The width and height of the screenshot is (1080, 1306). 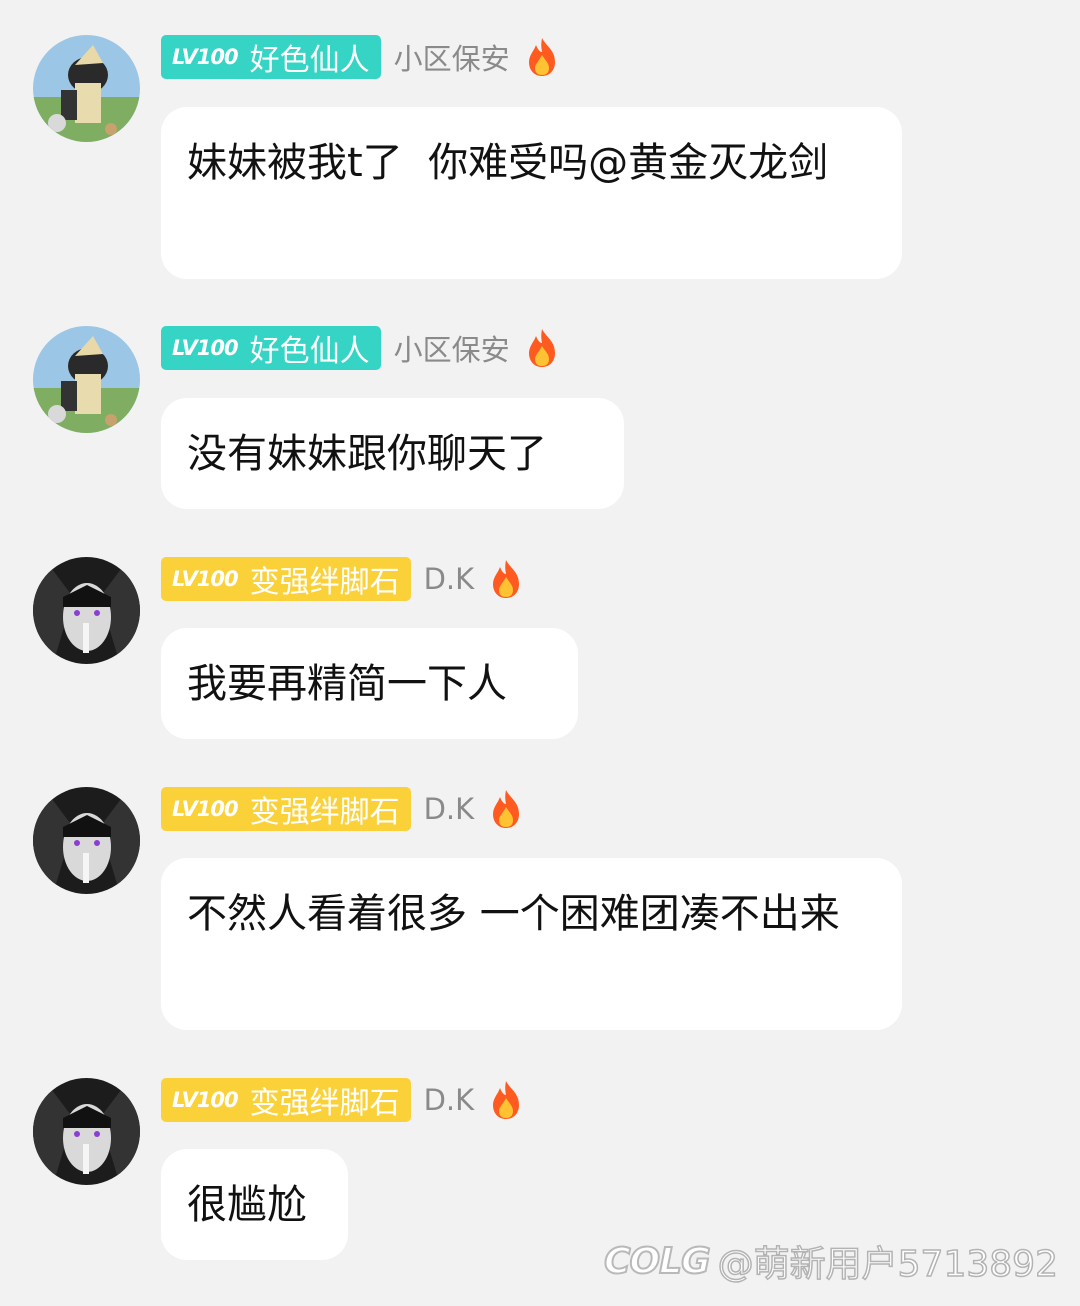 I want to click on message-bubble: 不然人看着很多 一个困难团凑不出来, so click(x=531, y=944).